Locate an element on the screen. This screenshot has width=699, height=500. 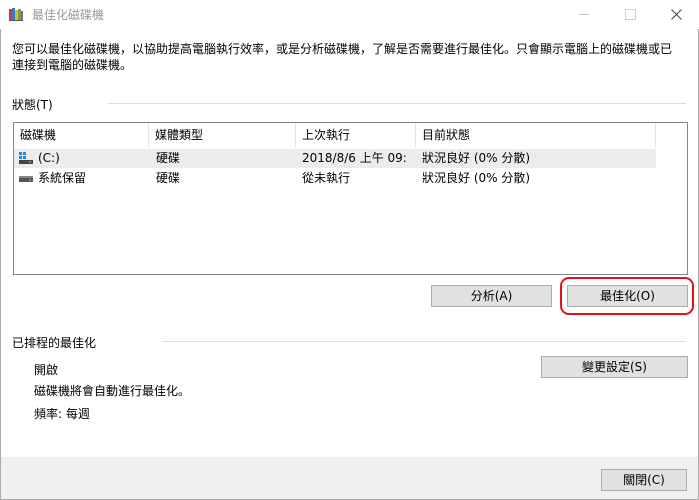
scheduled-group-label: 已排程的最佳化 is located at coordinates (54, 342).